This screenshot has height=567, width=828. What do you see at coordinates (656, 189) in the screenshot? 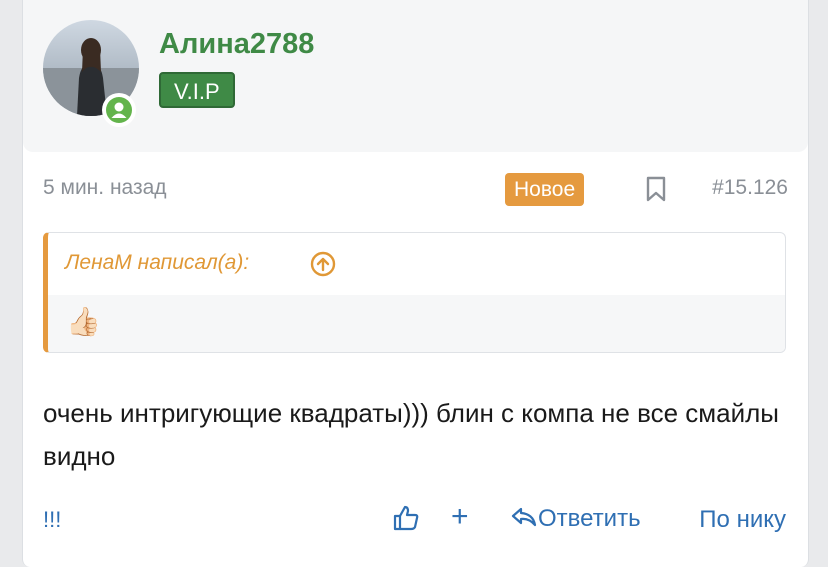
I see `bookmark-icon` at bounding box center [656, 189].